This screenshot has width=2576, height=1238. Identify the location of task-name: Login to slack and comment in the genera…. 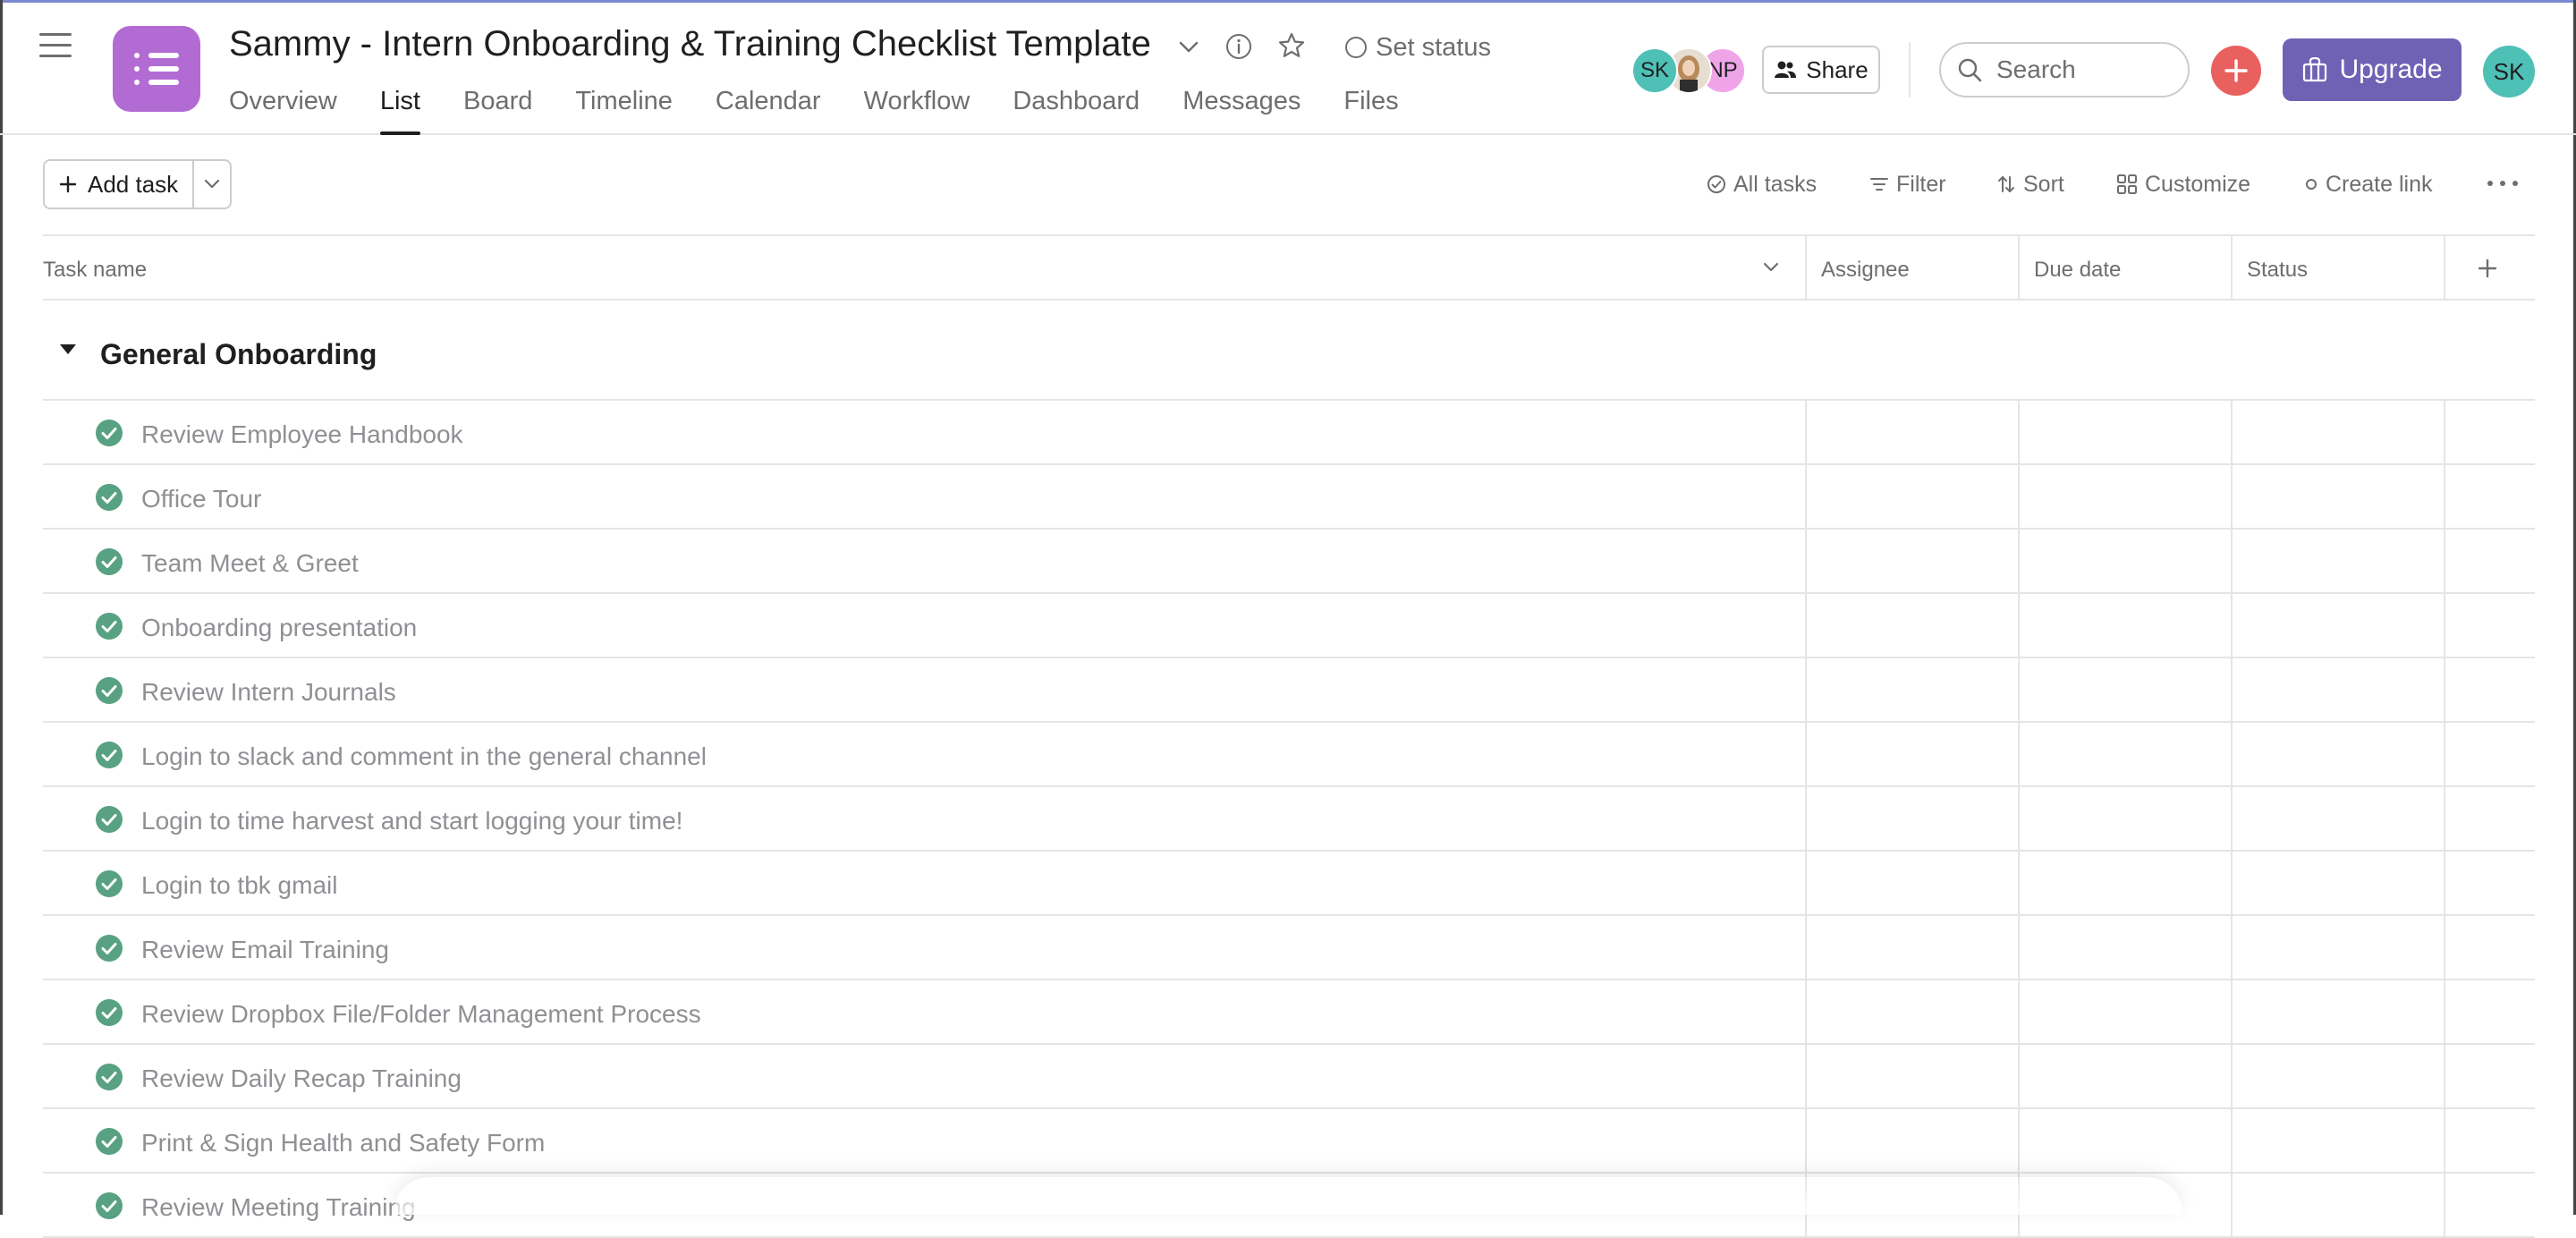
(424, 756).